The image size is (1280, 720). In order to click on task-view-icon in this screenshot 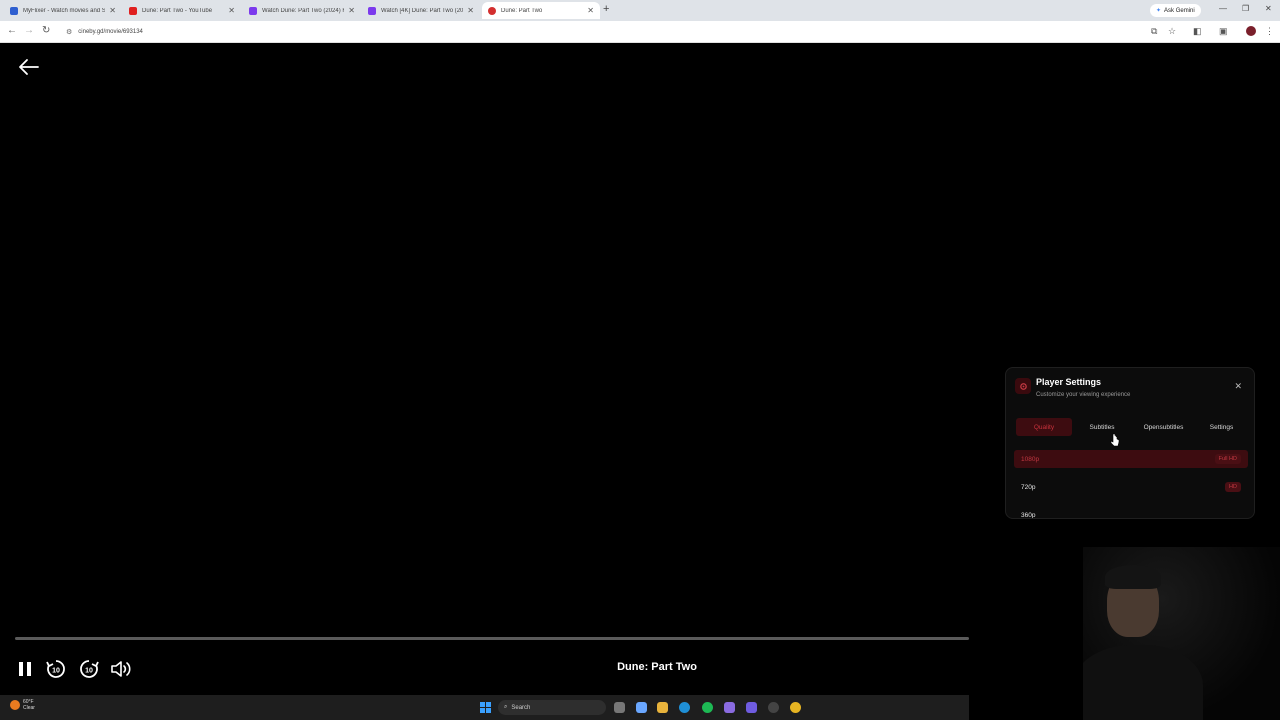, I will do `click(619, 707)`.